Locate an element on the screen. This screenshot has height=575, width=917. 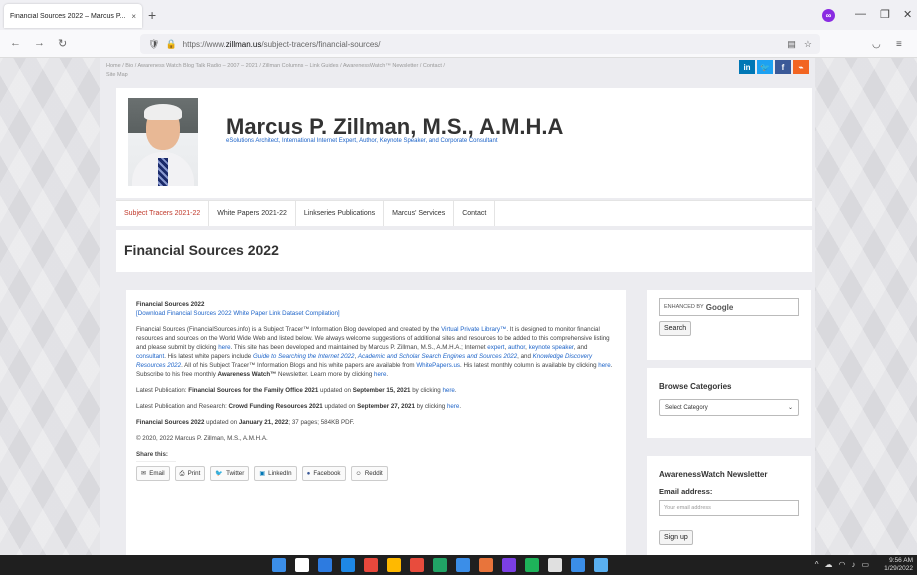
share-linkedin-button: ▣ LinkedIn is located at coordinates (275, 473).